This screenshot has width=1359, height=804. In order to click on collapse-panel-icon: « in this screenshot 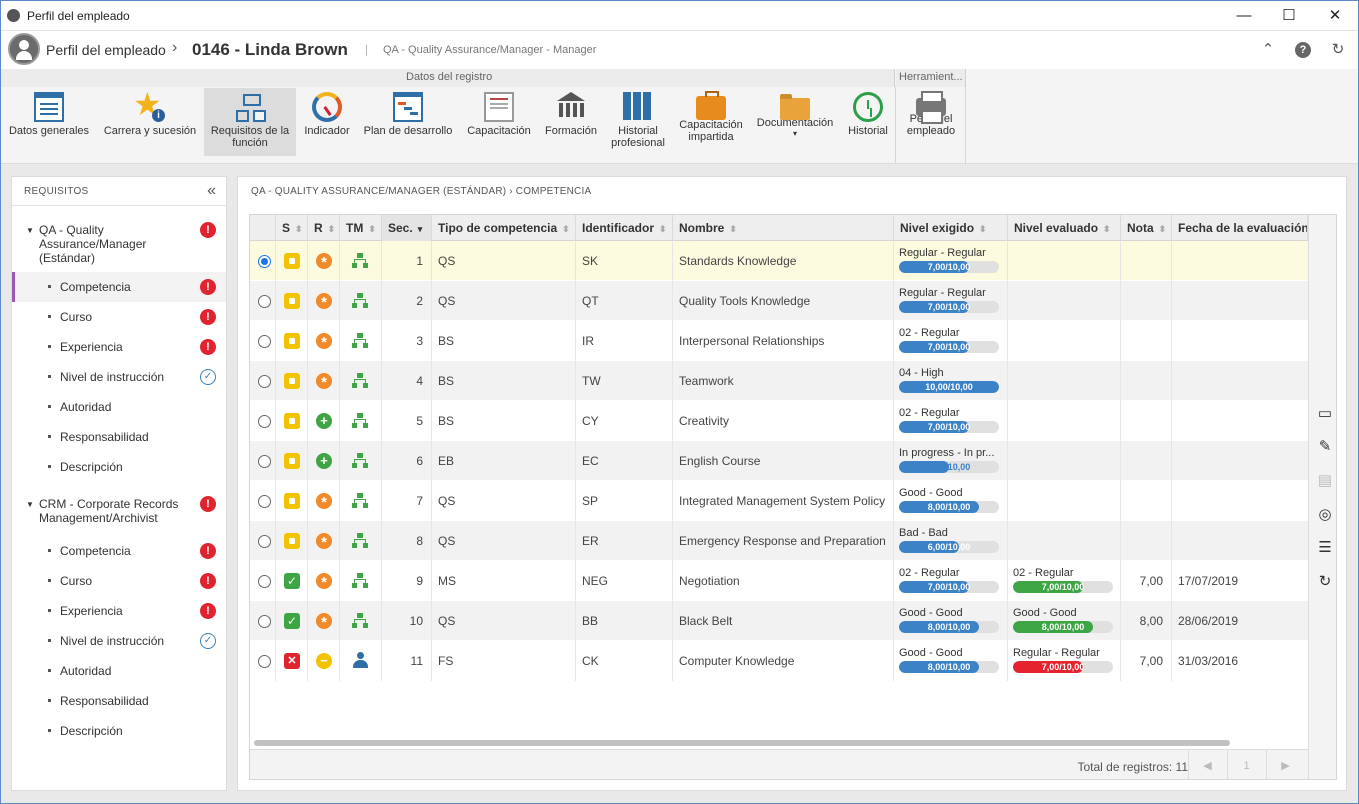, I will do `click(211, 191)`.